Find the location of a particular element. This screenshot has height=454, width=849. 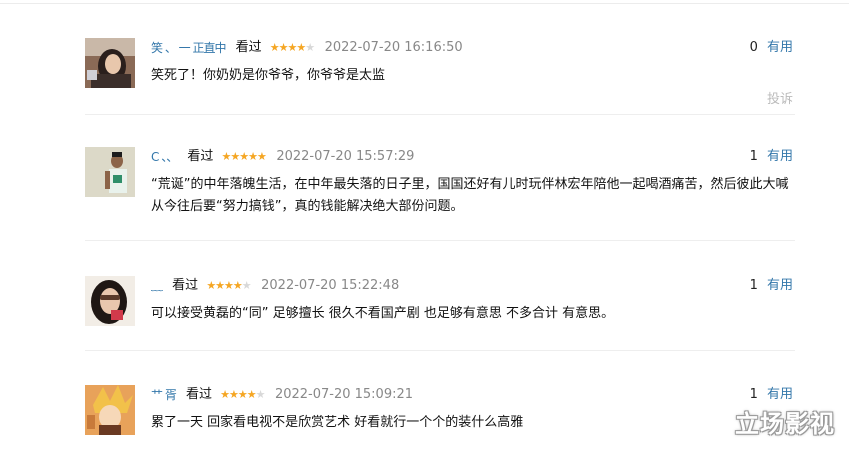

review-header: 笑 、 一 正直中 看过 ★★★★★ 2022-07-20 16:16:50 is located at coordinates (307, 48).